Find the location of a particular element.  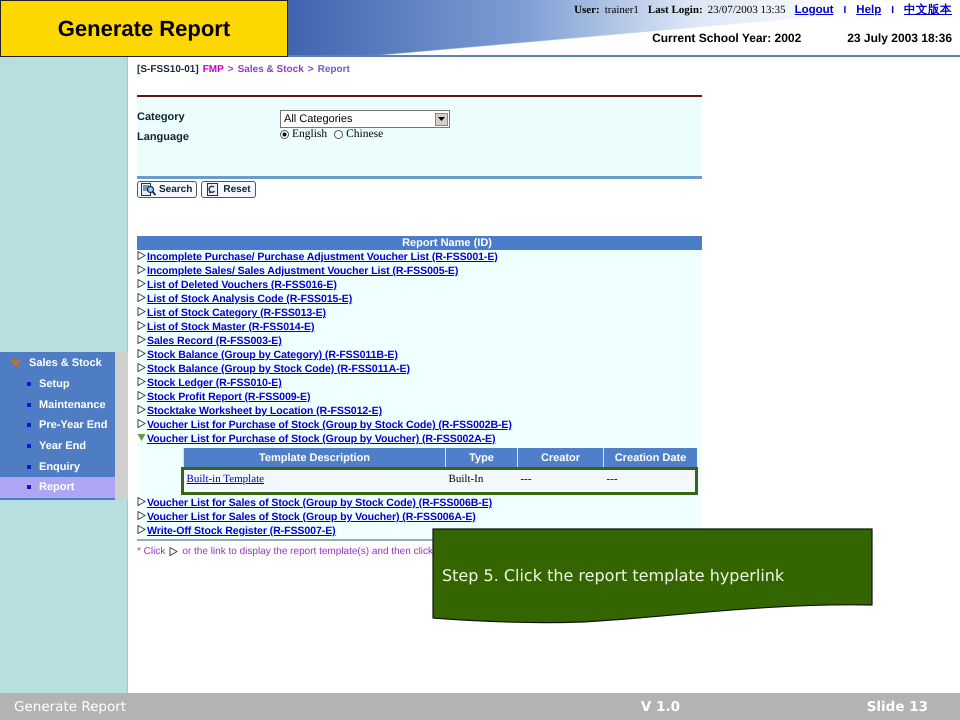

column-header: Creator is located at coordinates (561, 458).